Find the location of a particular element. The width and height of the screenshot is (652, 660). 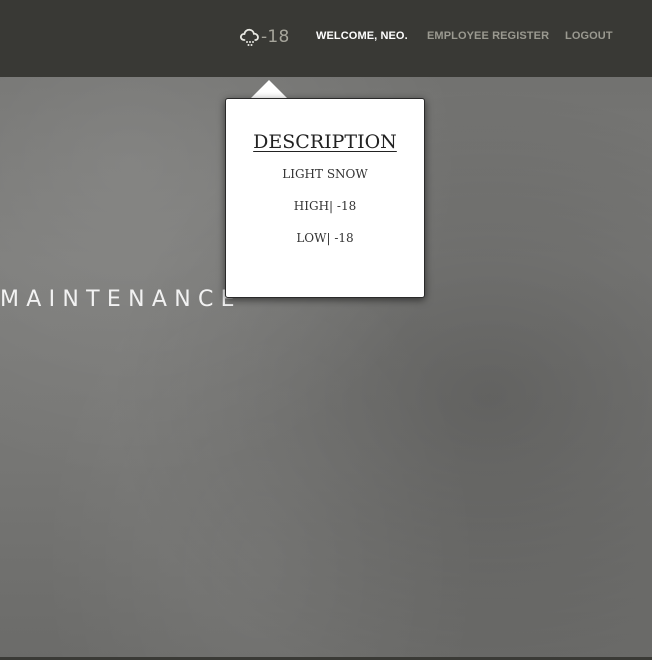

employee-register-link: EMPLOYEE REGISTER is located at coordinates (488, 36).